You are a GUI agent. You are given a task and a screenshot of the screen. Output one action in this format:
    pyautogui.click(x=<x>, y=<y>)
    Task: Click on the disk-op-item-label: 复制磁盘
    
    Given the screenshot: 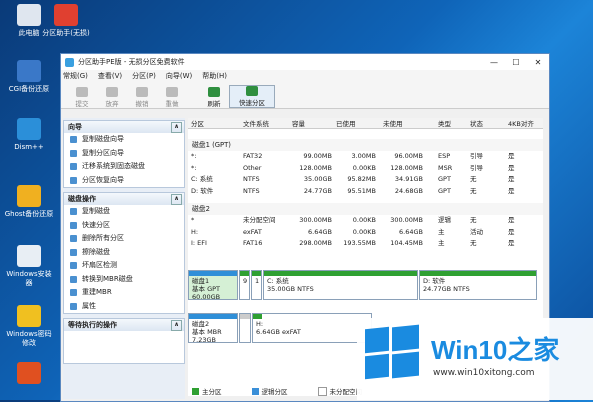 What is the action you would take?
    pyautogui.click(x=96, y=211)
    